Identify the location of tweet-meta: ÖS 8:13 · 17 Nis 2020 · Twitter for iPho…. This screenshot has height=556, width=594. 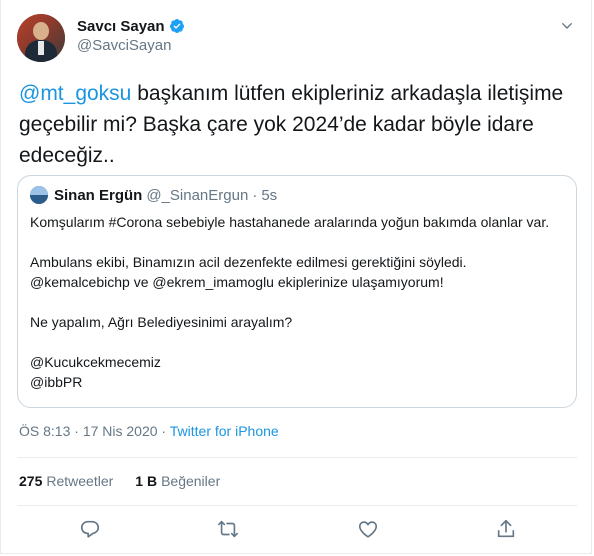
(149, 431).